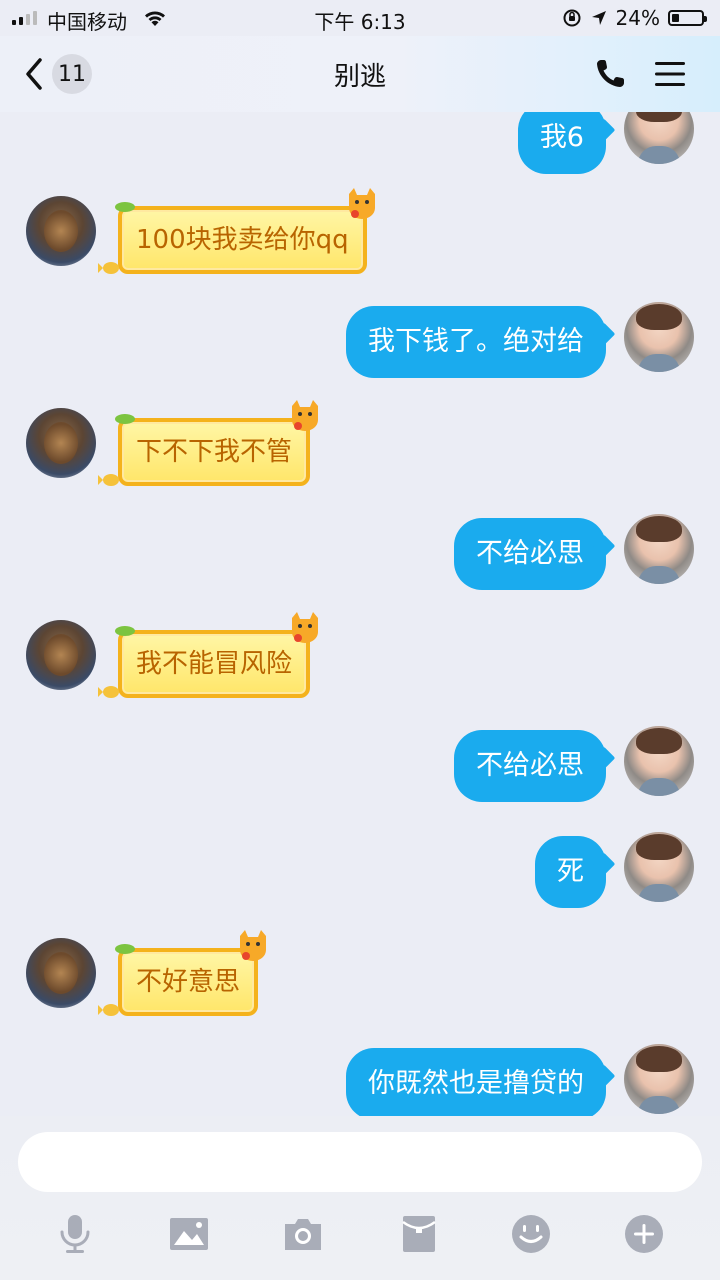 The width and height of the screenshot is (720, 1280). What do you see at coordinates (360, 979) in the screenshot?
I see `message-row-other: 不好意思` at bounding box center [360, 979].